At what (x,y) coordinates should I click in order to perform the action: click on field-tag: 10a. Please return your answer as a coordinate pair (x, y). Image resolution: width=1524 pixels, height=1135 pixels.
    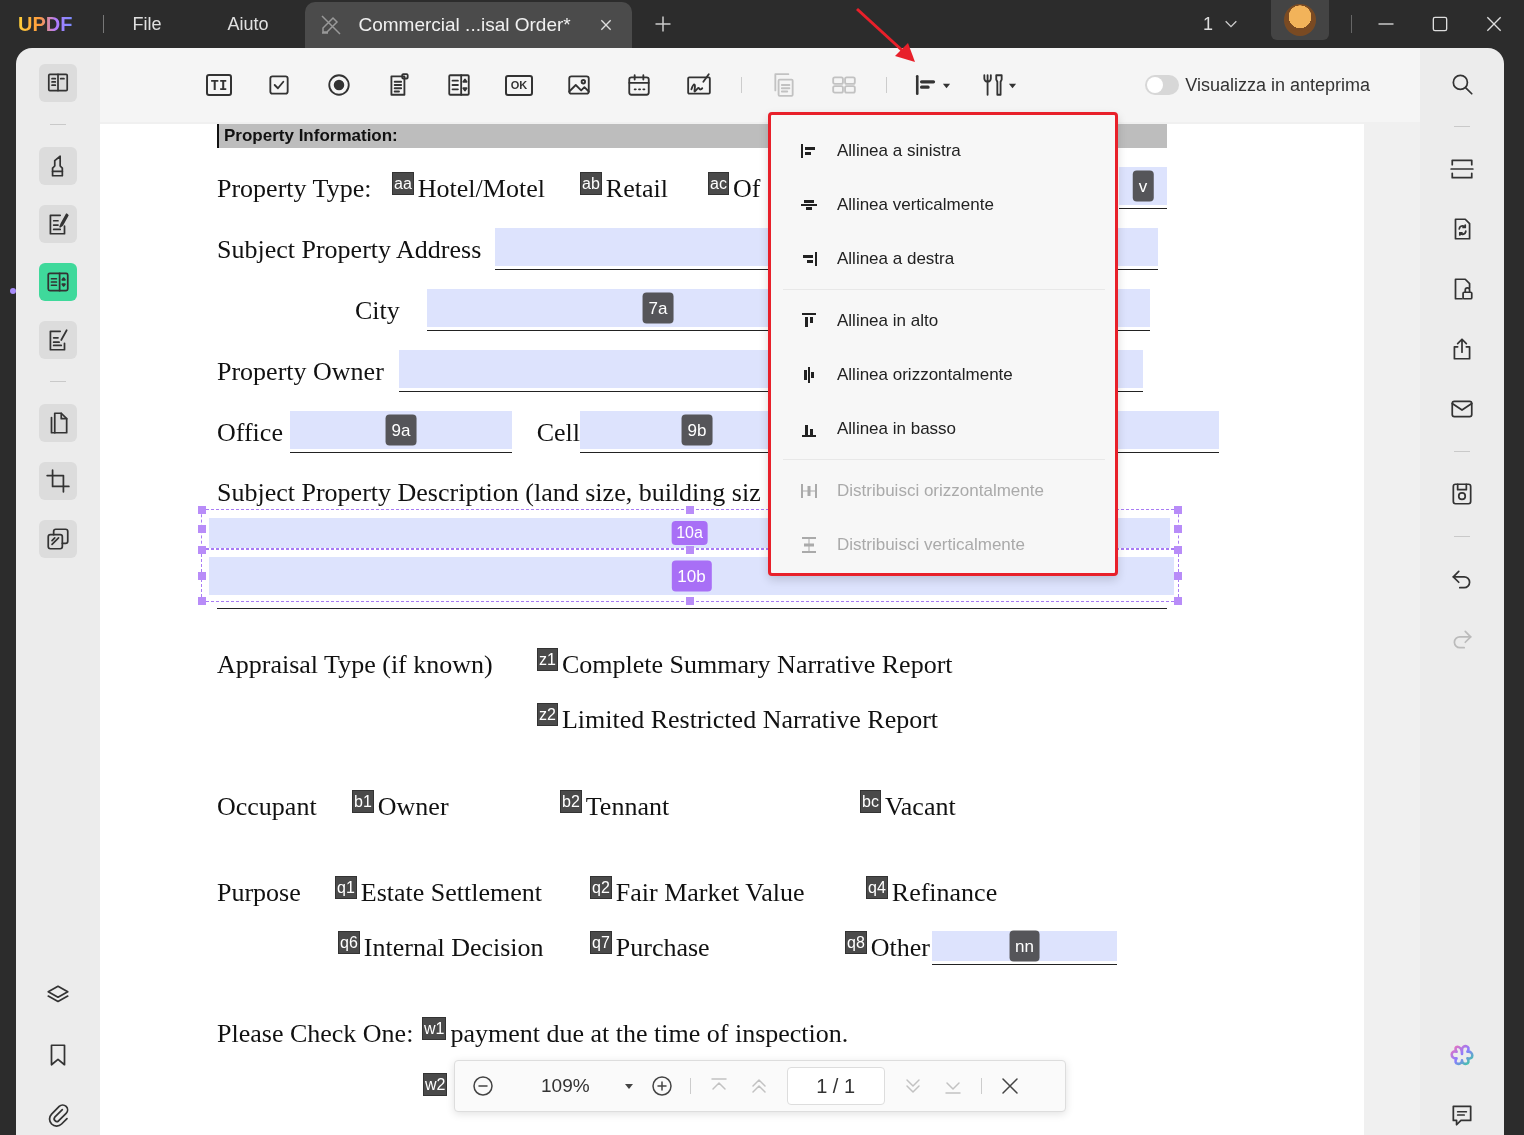
    Looking at the image, I should click on (689, 533).